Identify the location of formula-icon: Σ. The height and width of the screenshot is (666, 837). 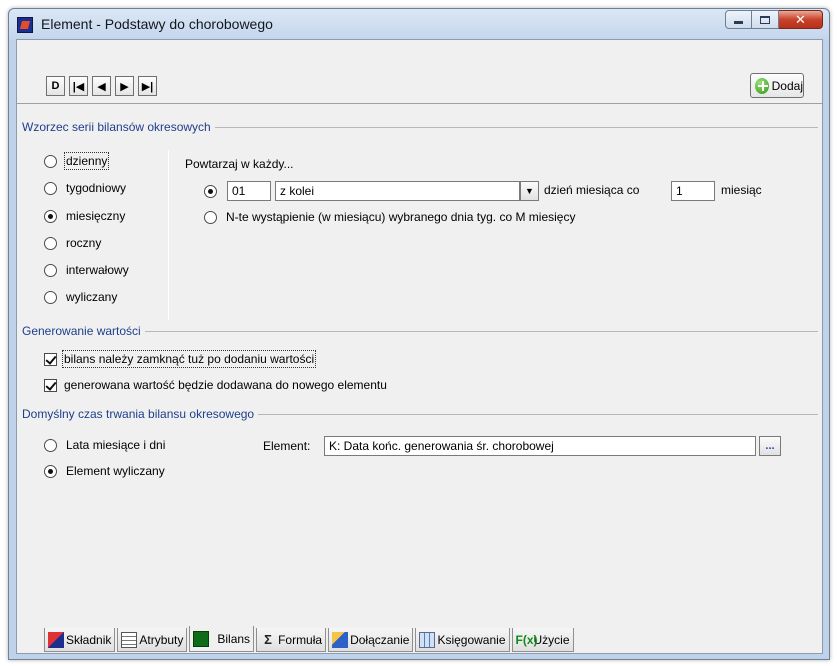
(268, 639).